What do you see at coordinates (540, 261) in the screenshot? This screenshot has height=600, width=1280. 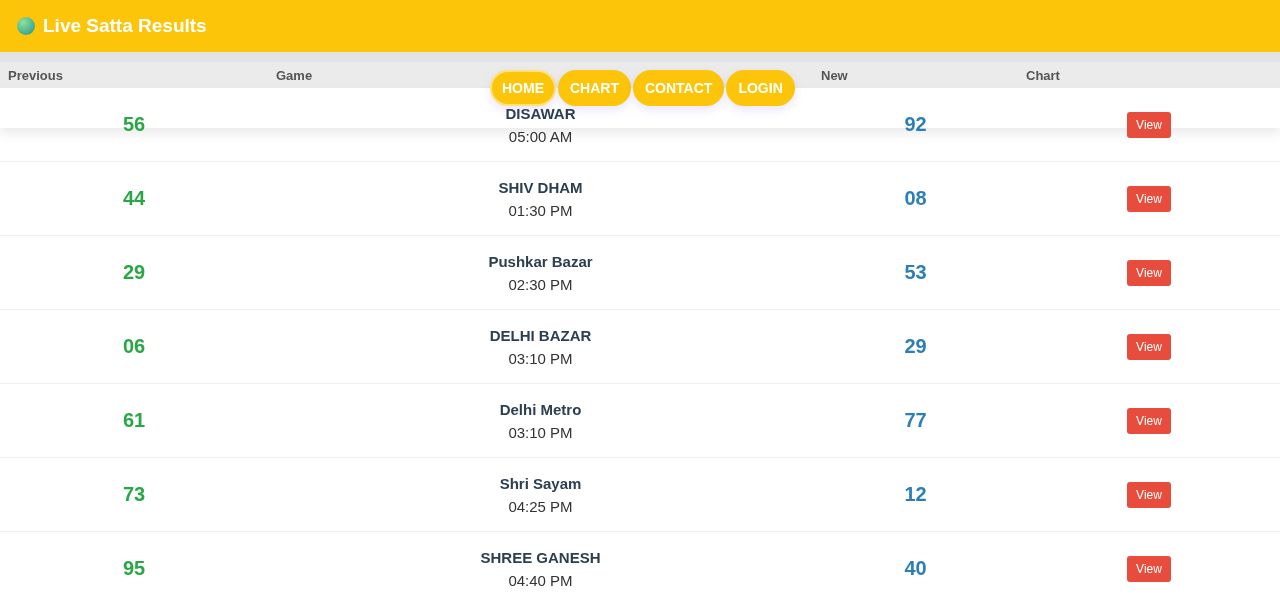 I see `game-name: Pushkar Bazar` at bounding box center [540, 261].